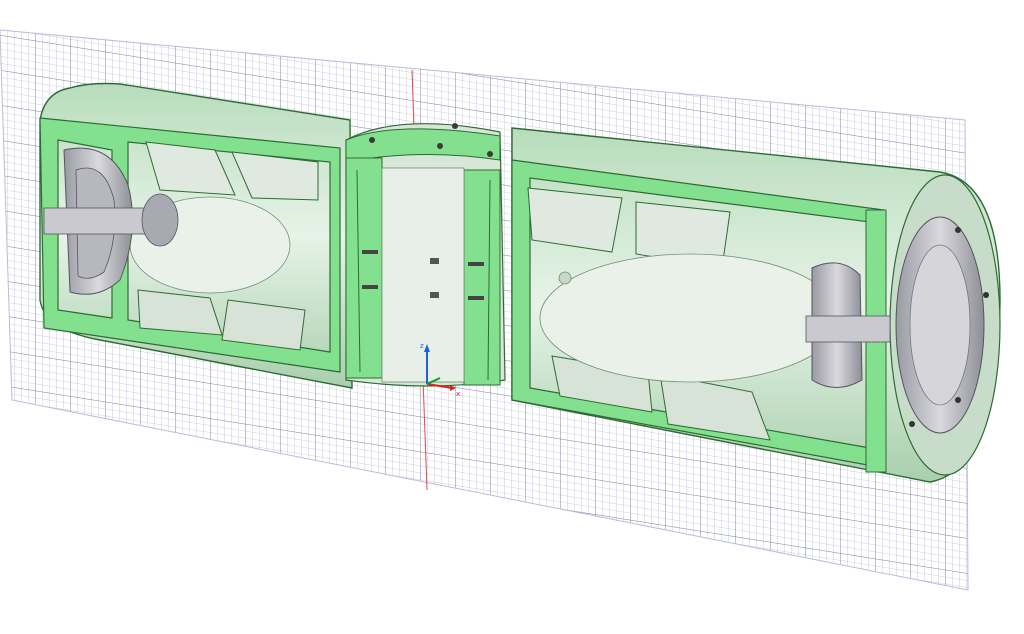 The image size is (1024, 634). I want to click on center-mount-bracket, so click(425, 255).